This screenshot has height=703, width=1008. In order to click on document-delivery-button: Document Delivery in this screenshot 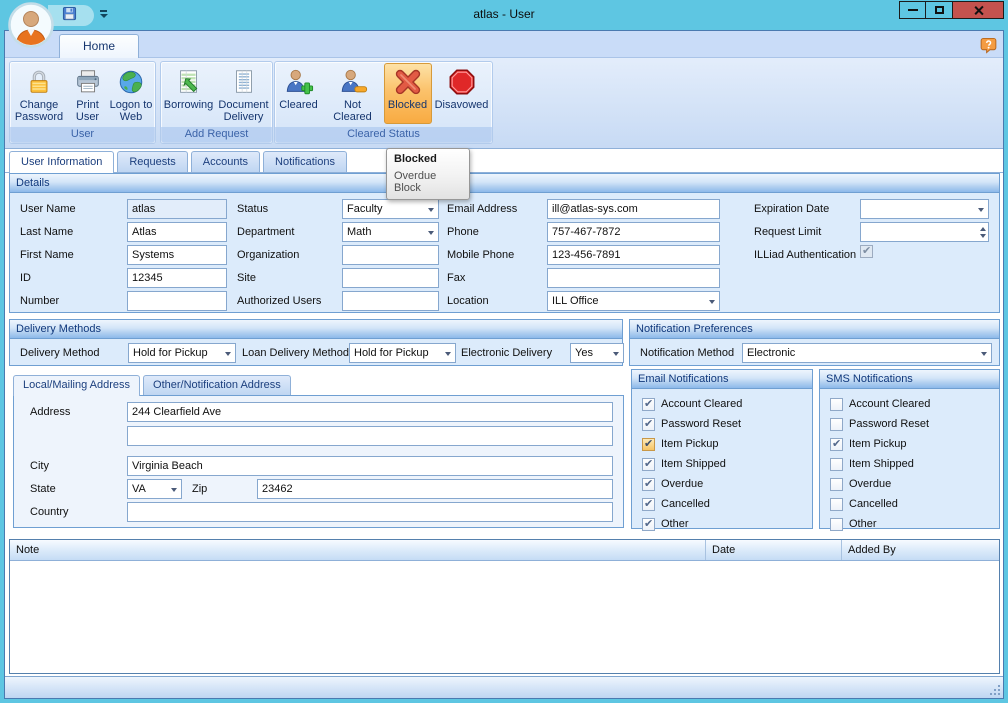, I will do `click(244, 93)`.